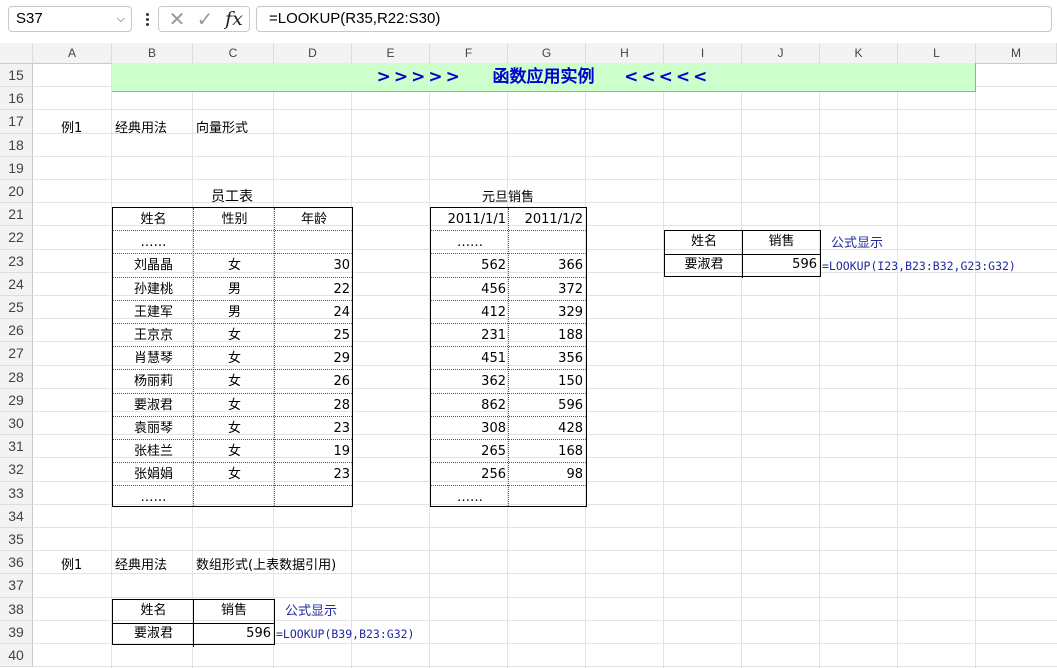 The height and width of the screenshot is (668, 1057). What do you see at coordinates (153, 451) in the screenshot?
I see `employee-name-cell: 张桂兰` at bounding box center [153, 451].